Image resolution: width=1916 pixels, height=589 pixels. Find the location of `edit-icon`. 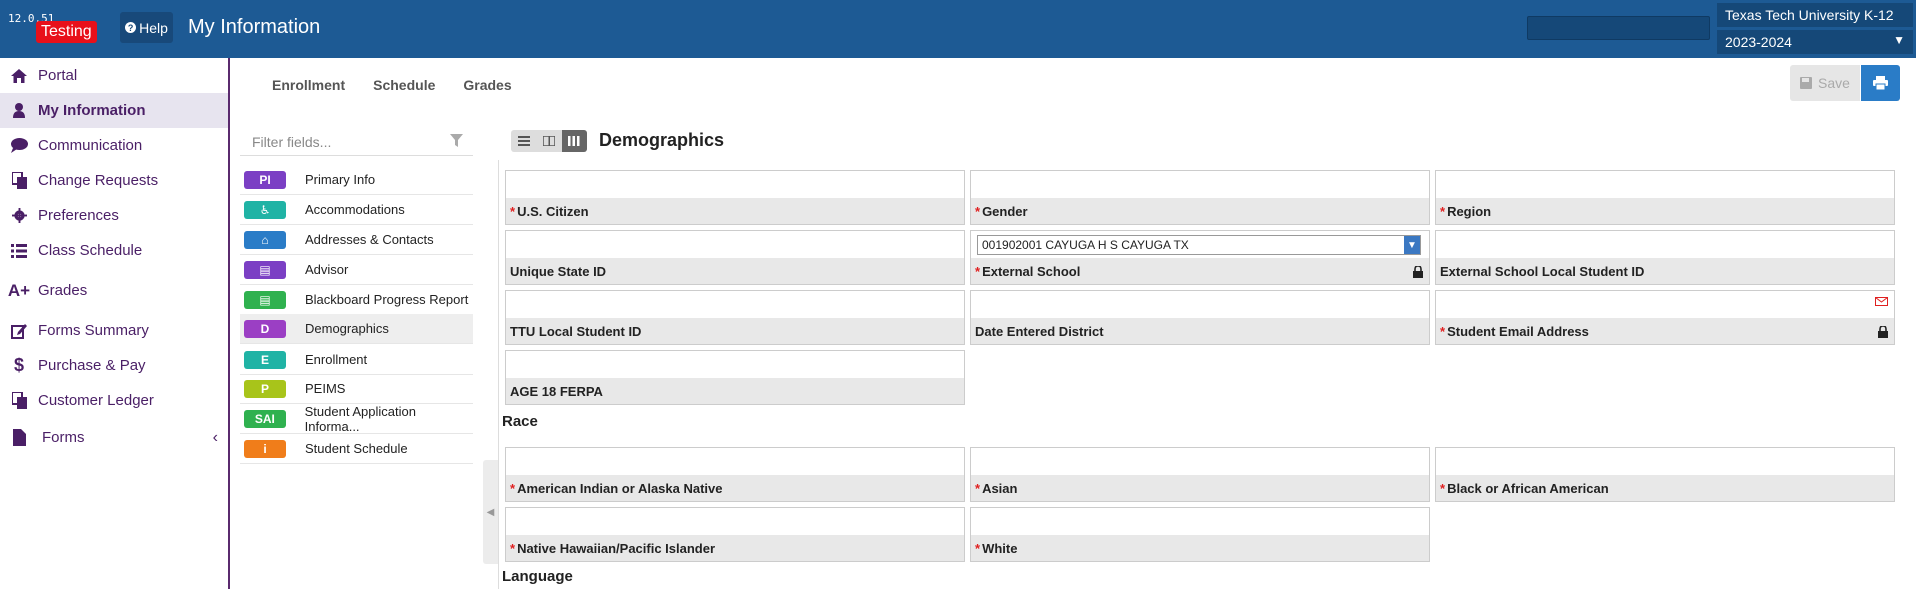

edit-icon is located at coordinates (19, 331).